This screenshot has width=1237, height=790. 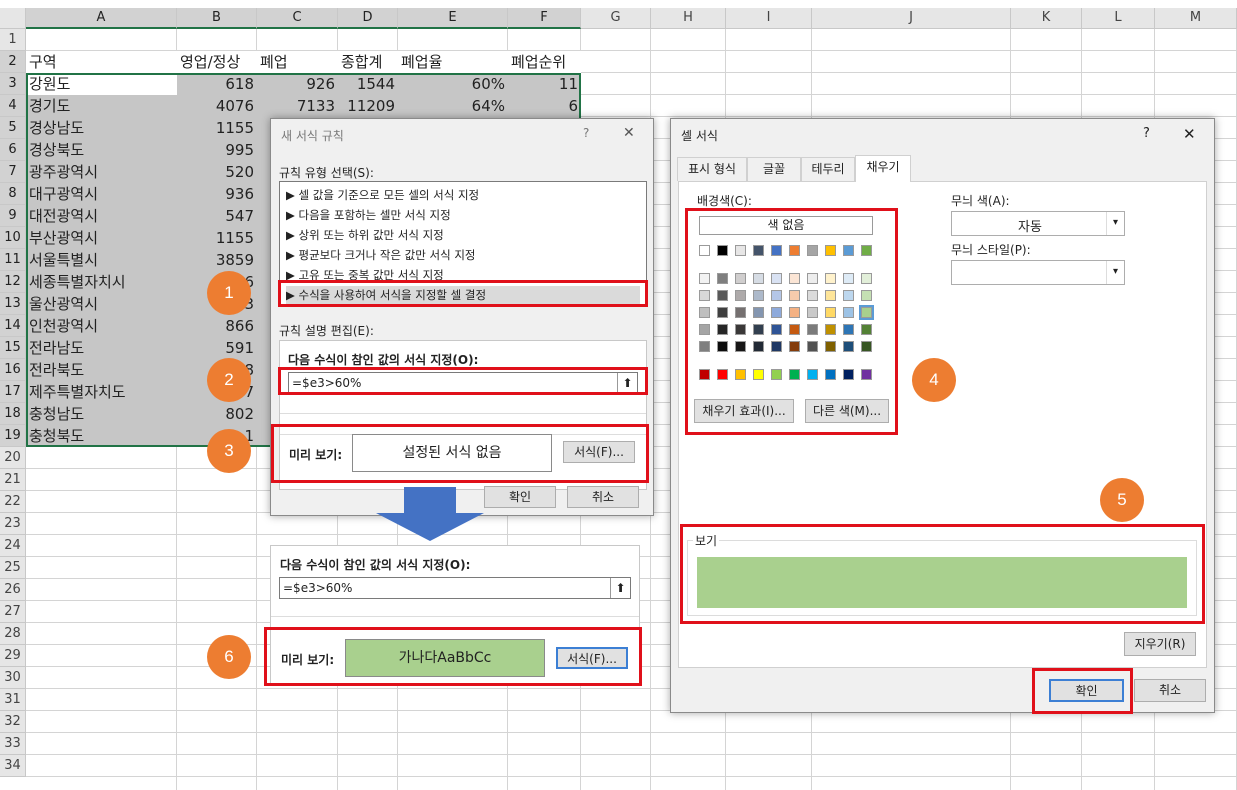 I want to click on row-header: 14, so click(x=13, y=326).